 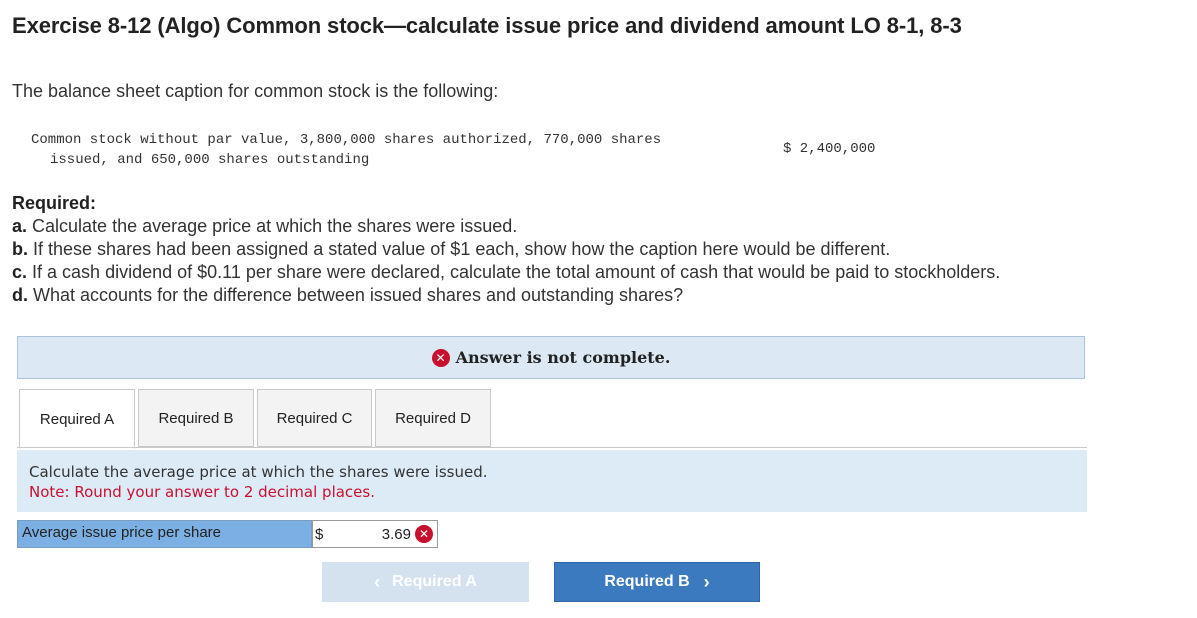 I want to click on caption-line-2: issued, and 650,000 shares outstanding, so click(x=210, y=160).